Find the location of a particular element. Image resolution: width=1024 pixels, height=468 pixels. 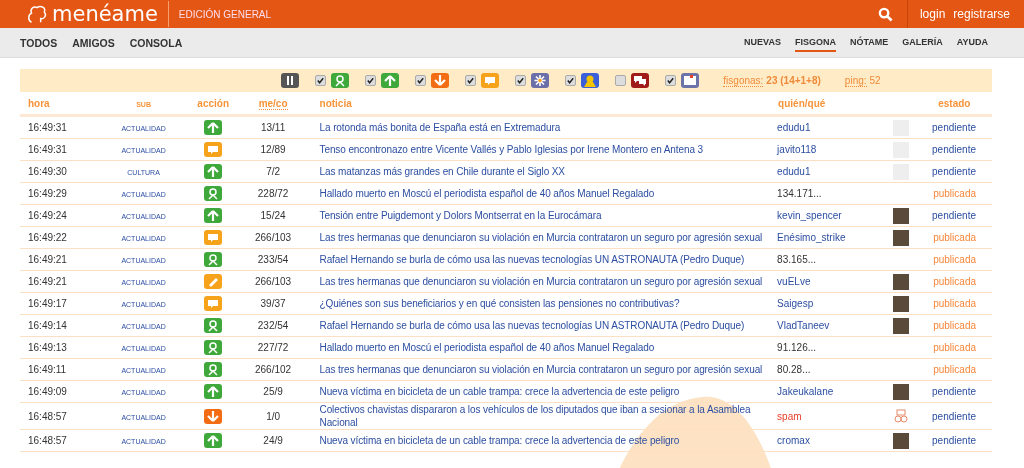

news-link: Colectivos chavistas dispararon a los vehículos de los diputados que iban a sesionar a la Asamblea Nacional is located at coordinates (548, 416).